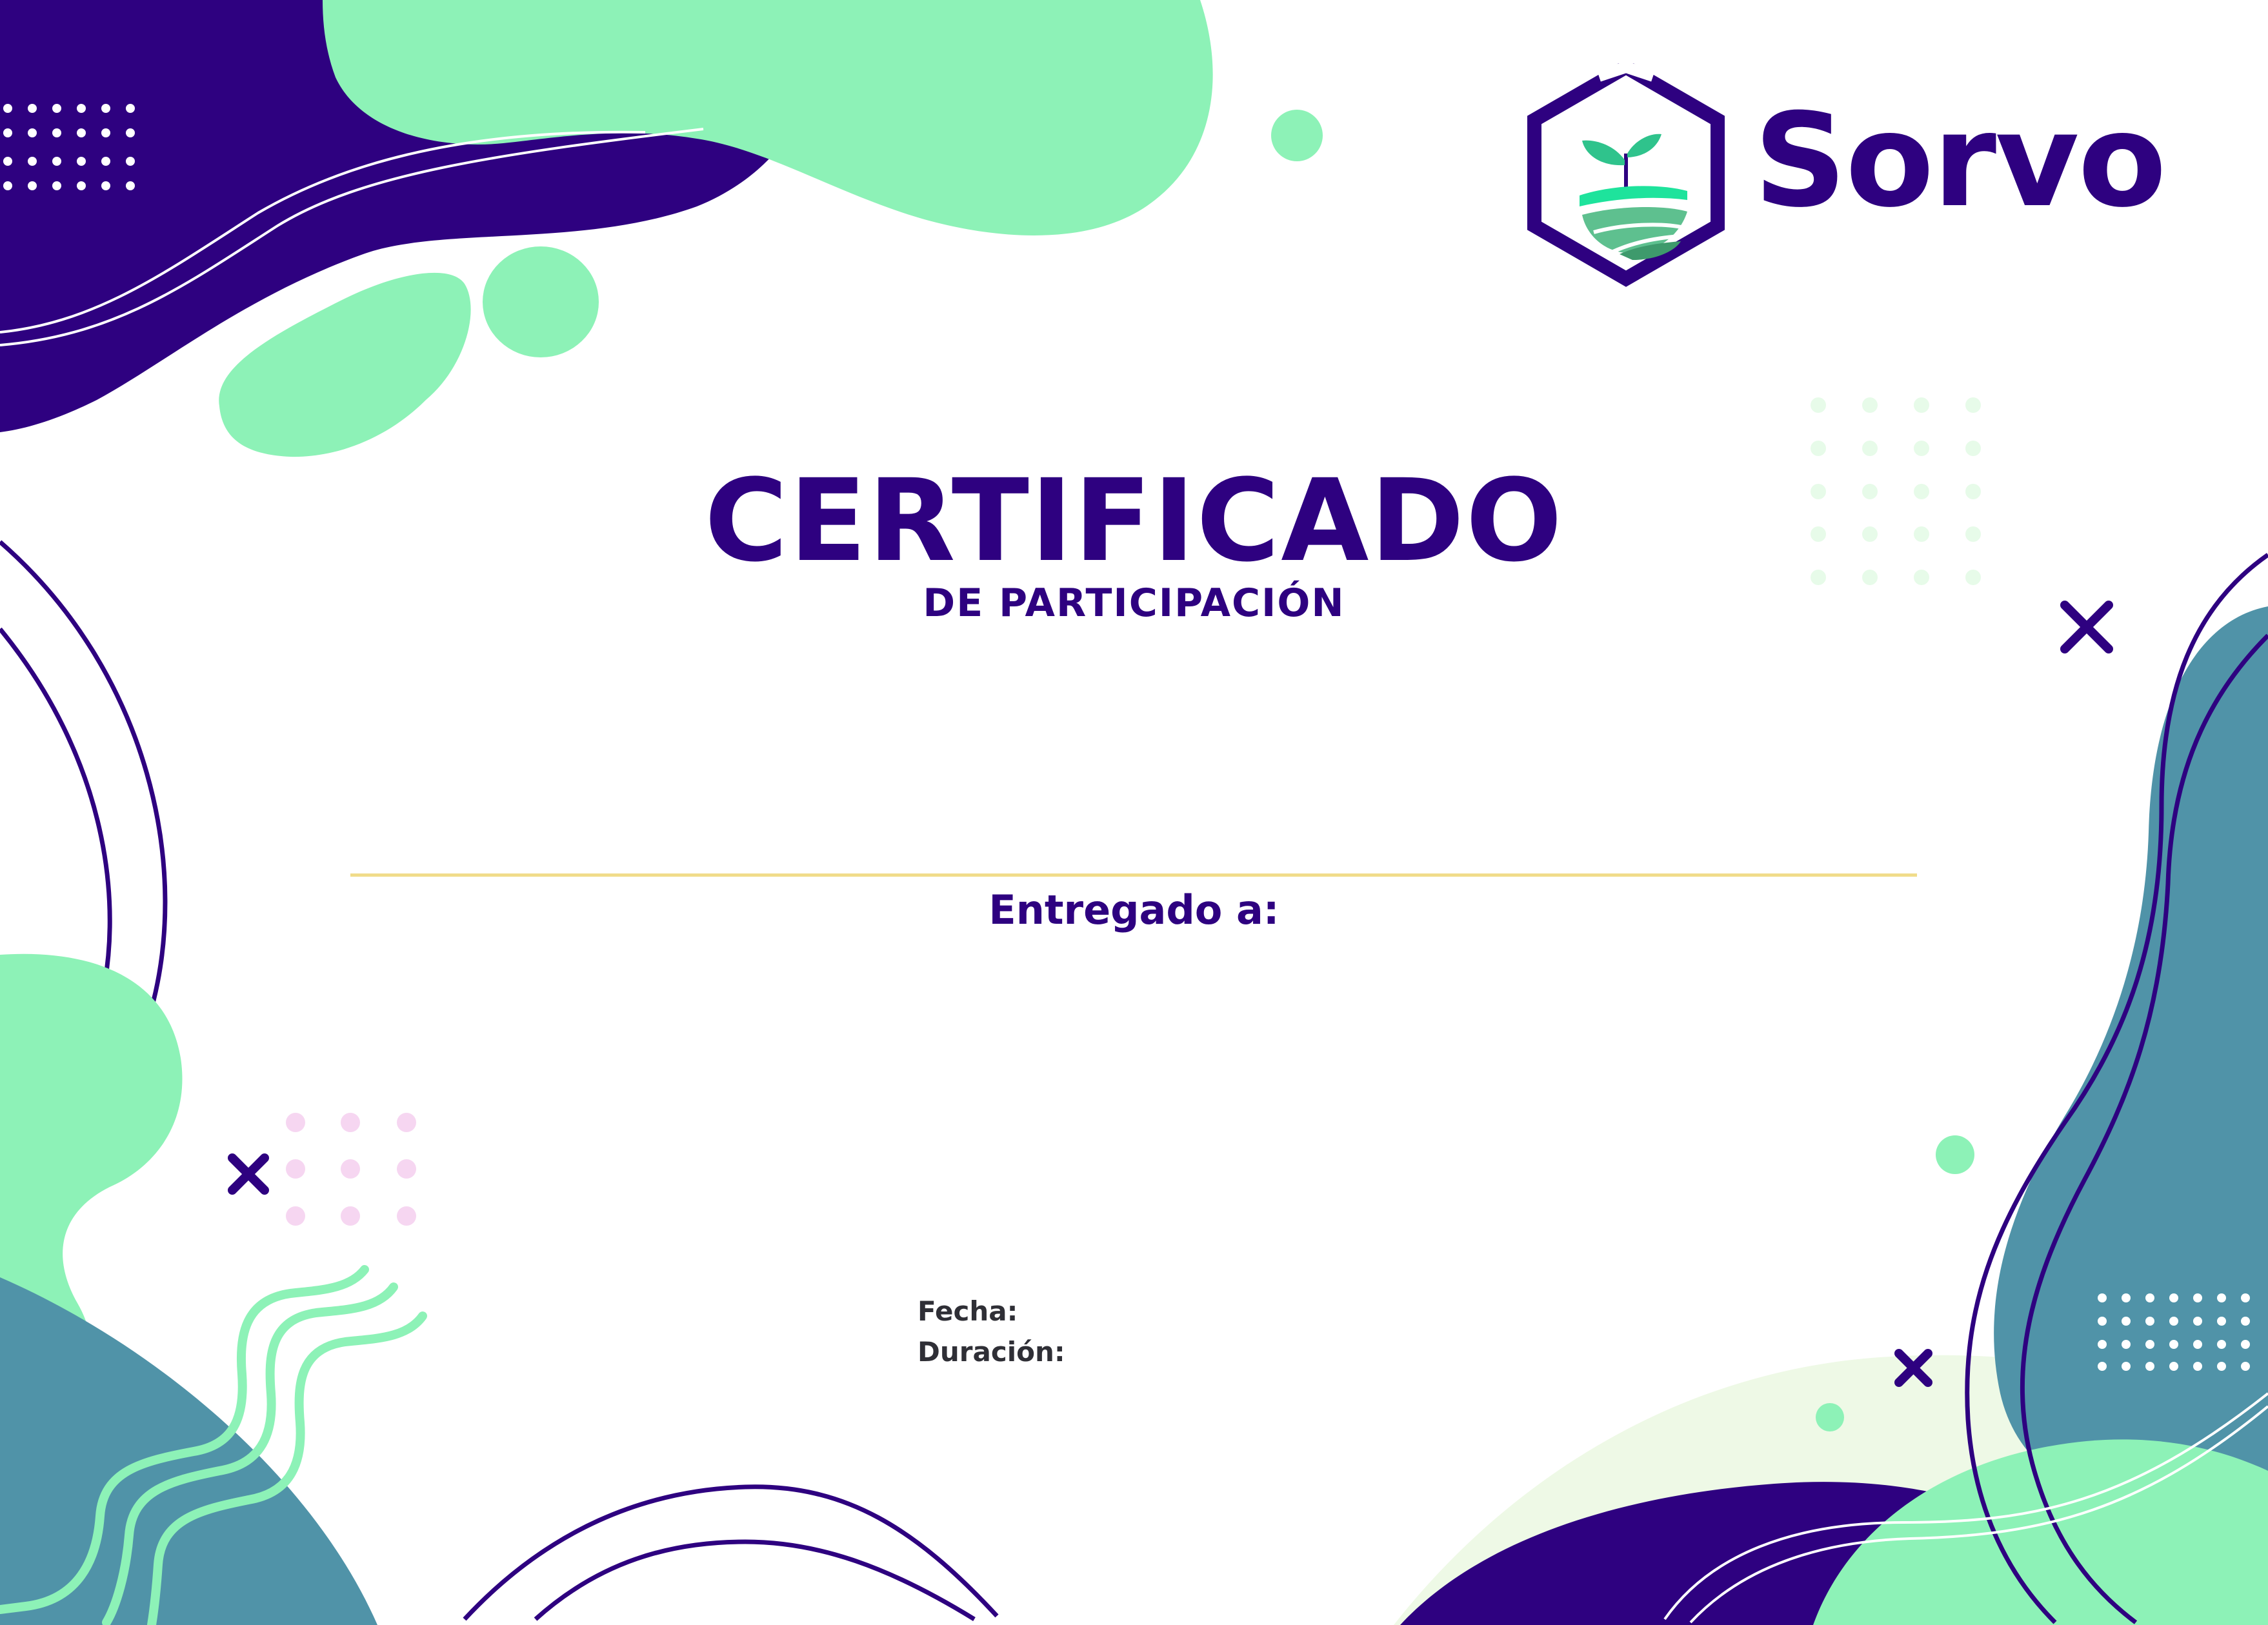 The height and width of the screenshot is (1625, 2268). I want to click on brand-name: Sorvo, so click(1960, 161).